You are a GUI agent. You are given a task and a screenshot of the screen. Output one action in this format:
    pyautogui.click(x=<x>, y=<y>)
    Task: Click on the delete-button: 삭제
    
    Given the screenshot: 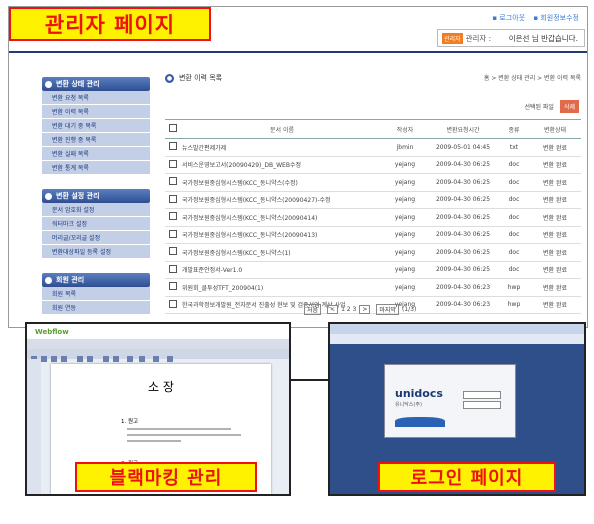 What is the action you would take?
    pyautogui.click(x=569, y=106)
    